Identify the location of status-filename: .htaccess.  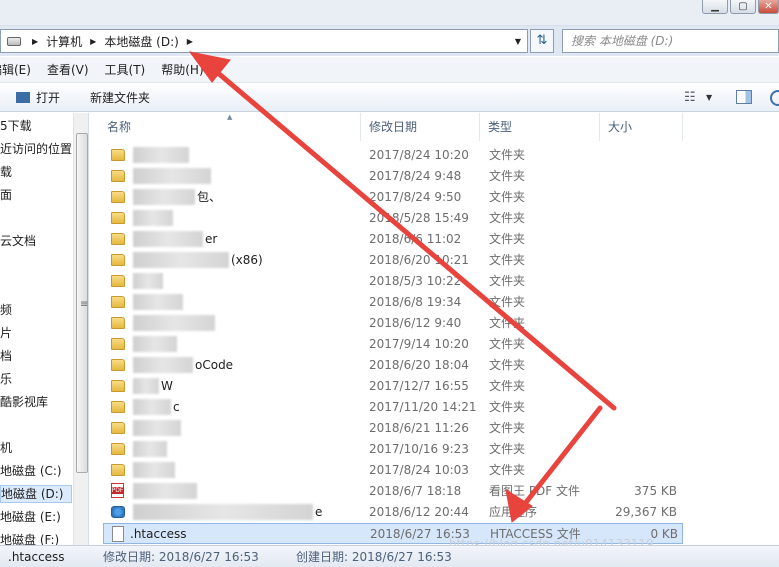
(36, 557).